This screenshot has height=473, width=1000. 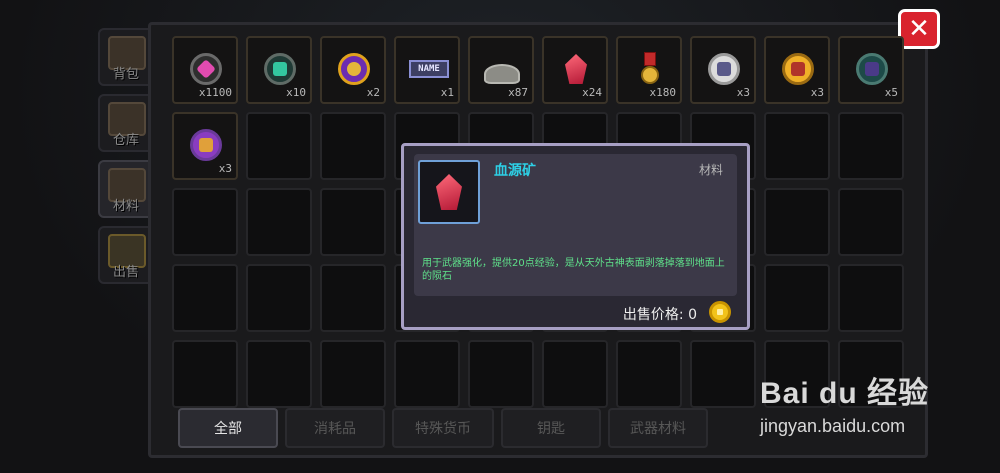 I want to click on name-tag-text: NAME, so click(x=429, y=69).